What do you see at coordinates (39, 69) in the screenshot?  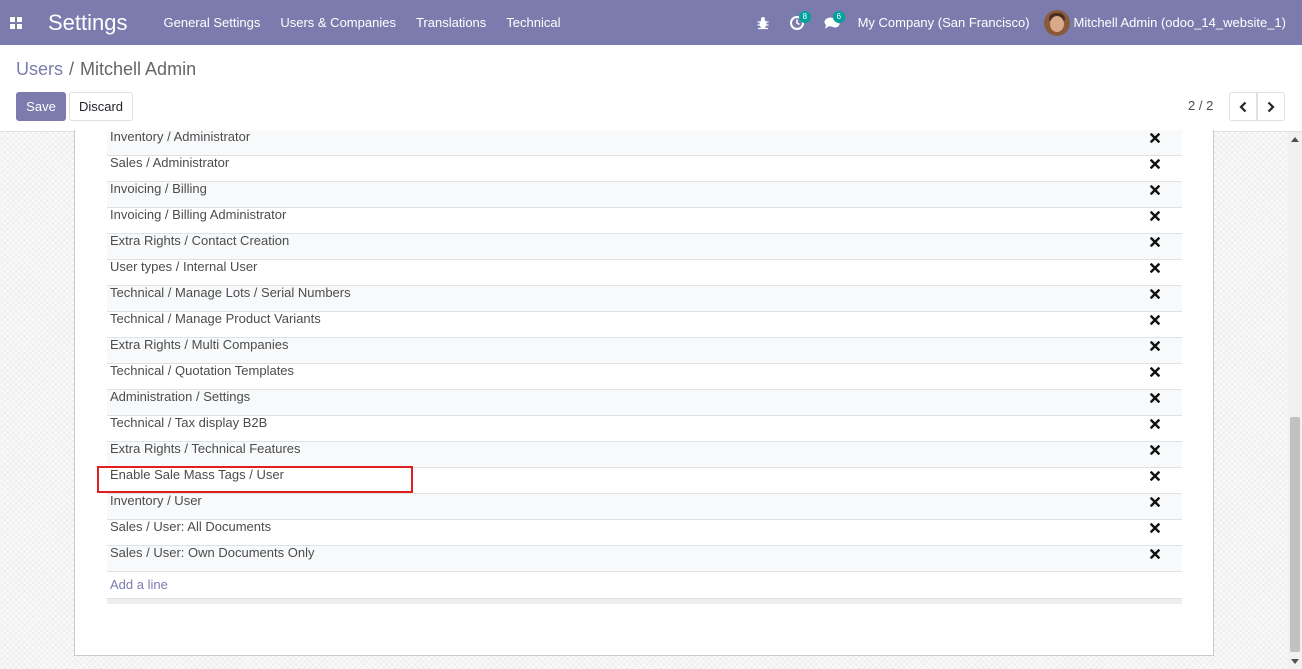 I see `breadcrumb-users-link: Users` at bounding box center [39, 69].